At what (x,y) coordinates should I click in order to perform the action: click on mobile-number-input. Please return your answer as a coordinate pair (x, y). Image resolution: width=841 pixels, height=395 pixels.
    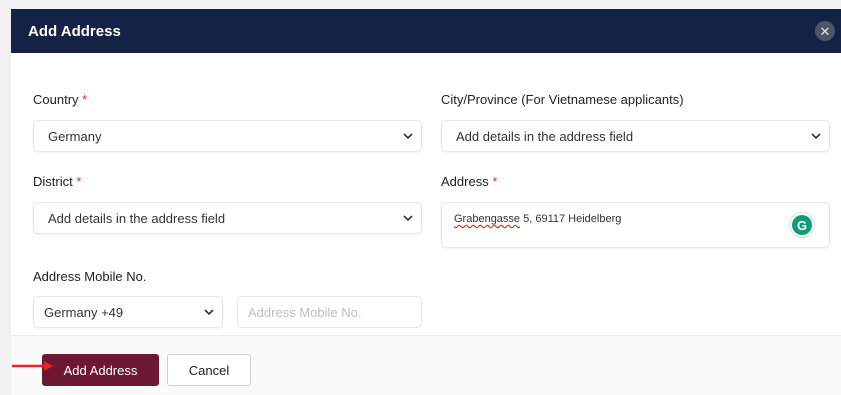
    Looking at the image, I should click on (329, 312).